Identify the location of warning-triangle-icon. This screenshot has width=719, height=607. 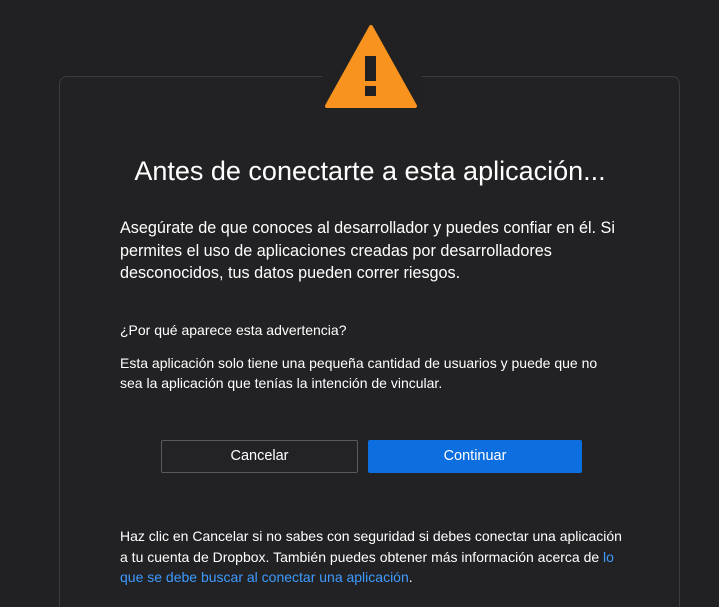
(371, 66).